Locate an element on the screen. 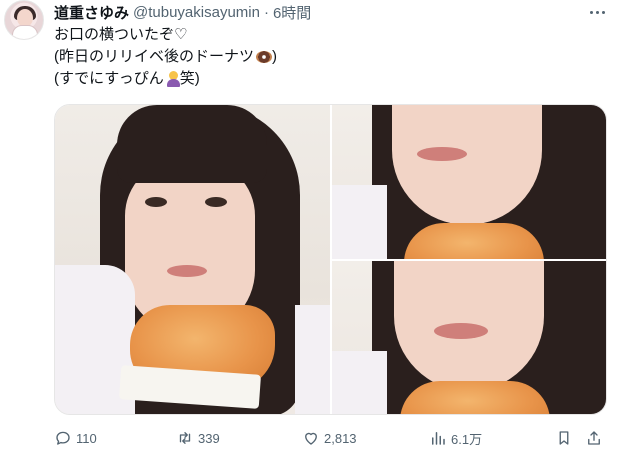 Image resolution: width=640 pixels, height=456 pixels. tweet-line-1: お口の横ついたぞ♡ is located at coordinates (165, 35).